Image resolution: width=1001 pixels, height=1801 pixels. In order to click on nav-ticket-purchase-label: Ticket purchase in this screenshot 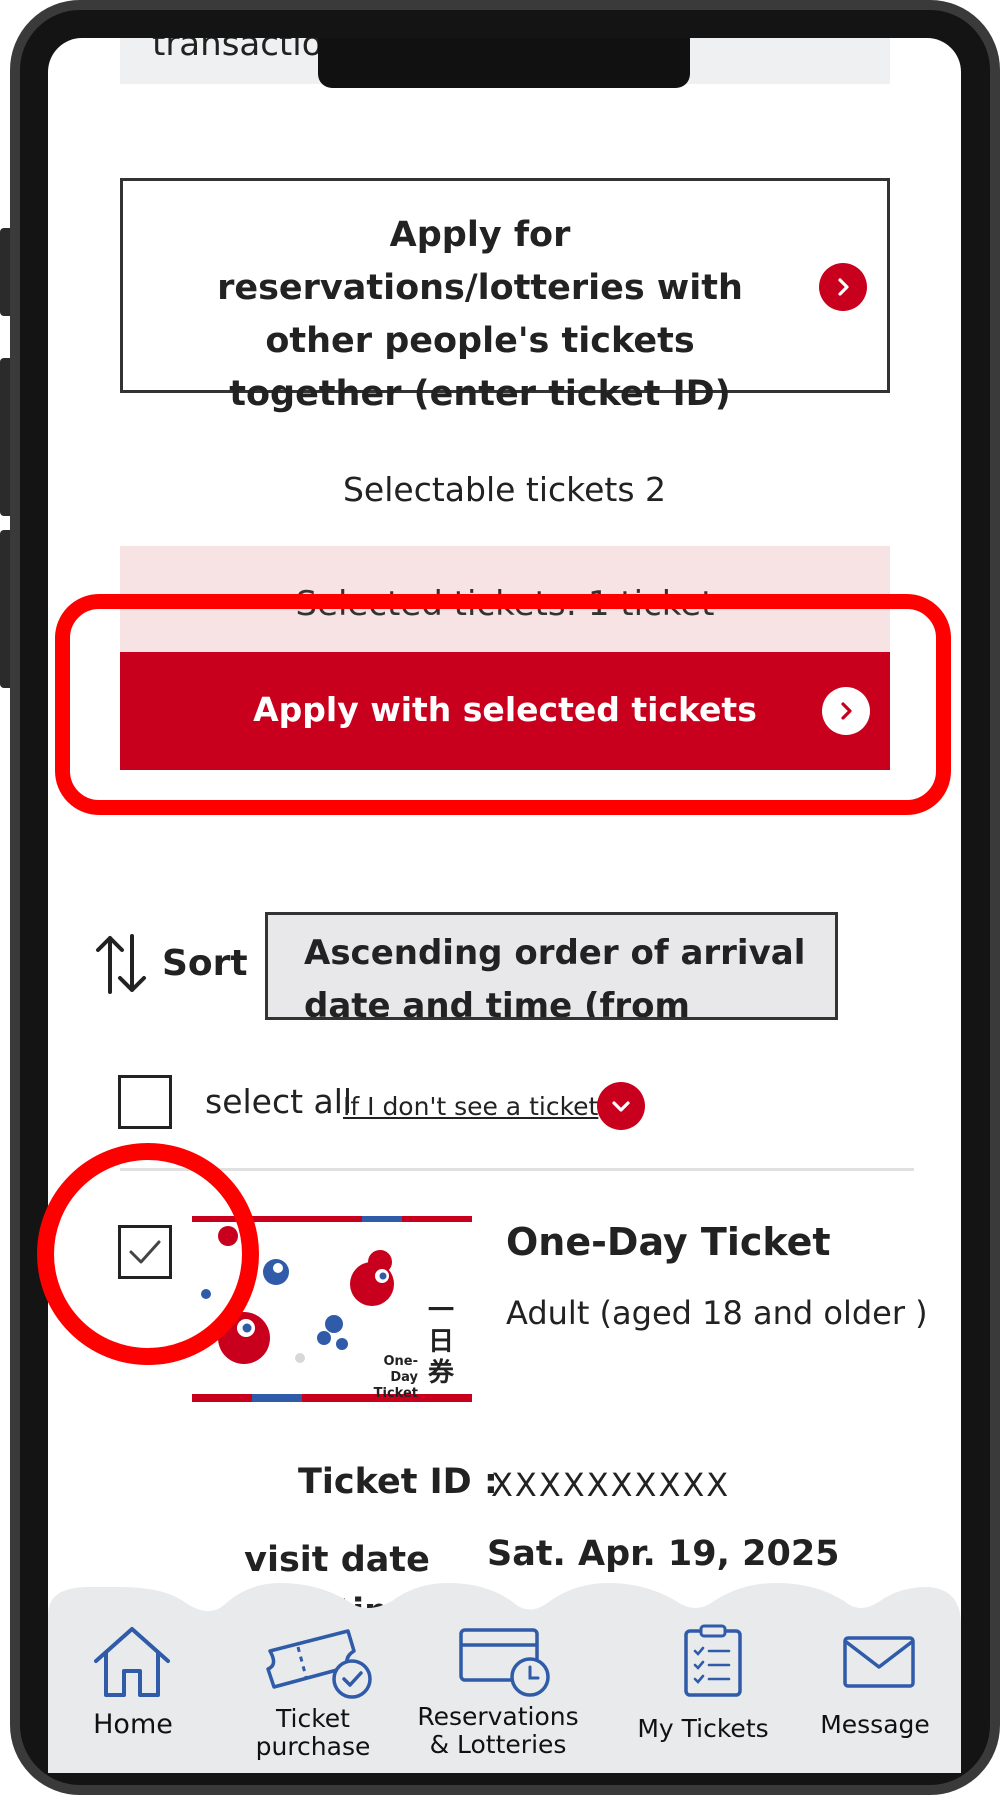, I will do `click(313, 1732)`.